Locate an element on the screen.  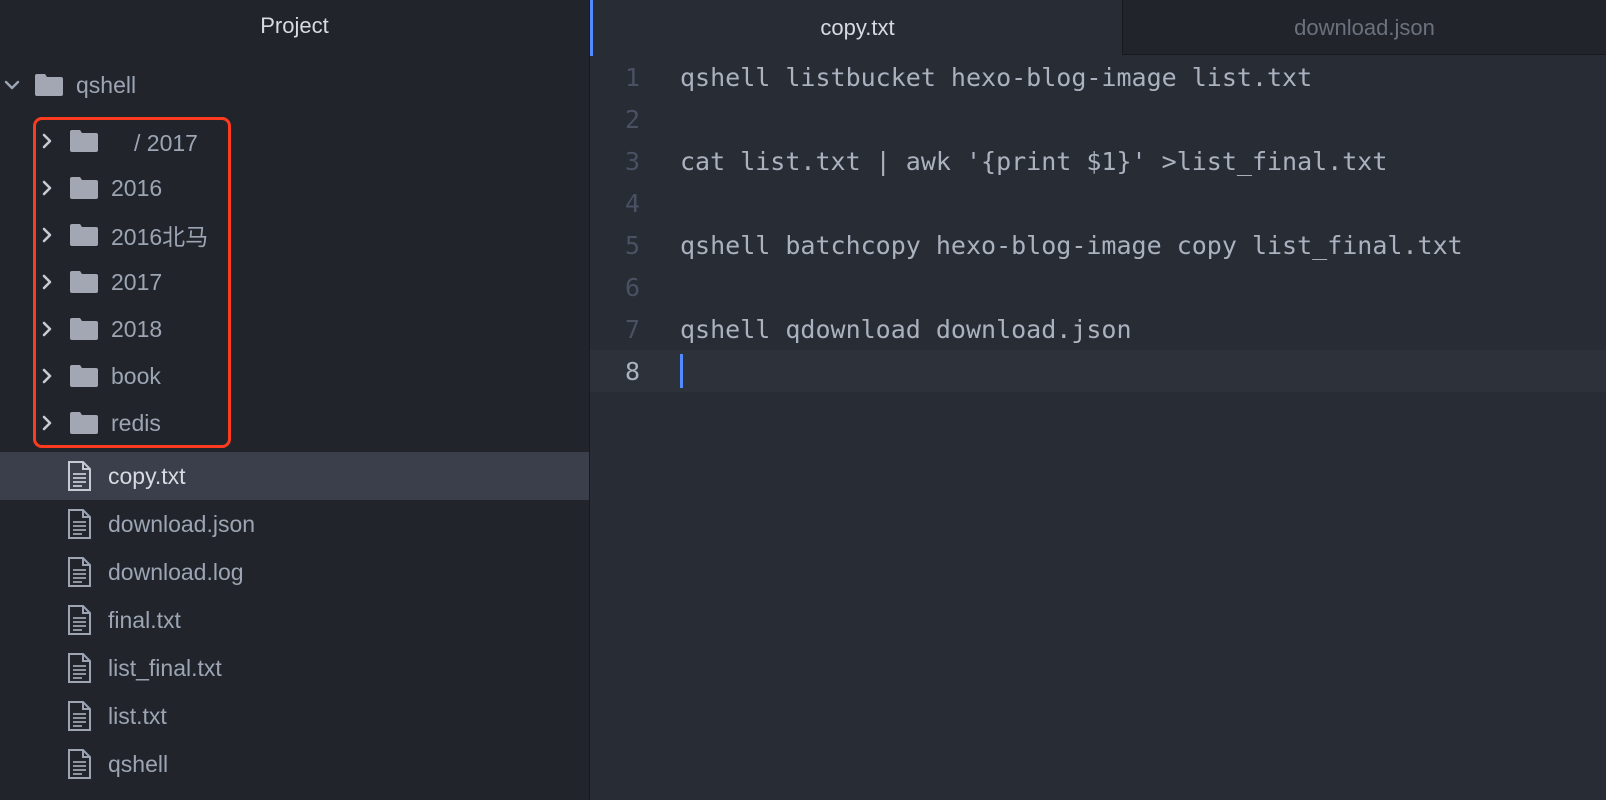
code-text: qshell qdownload download.json is located at coordinates (906, 329).